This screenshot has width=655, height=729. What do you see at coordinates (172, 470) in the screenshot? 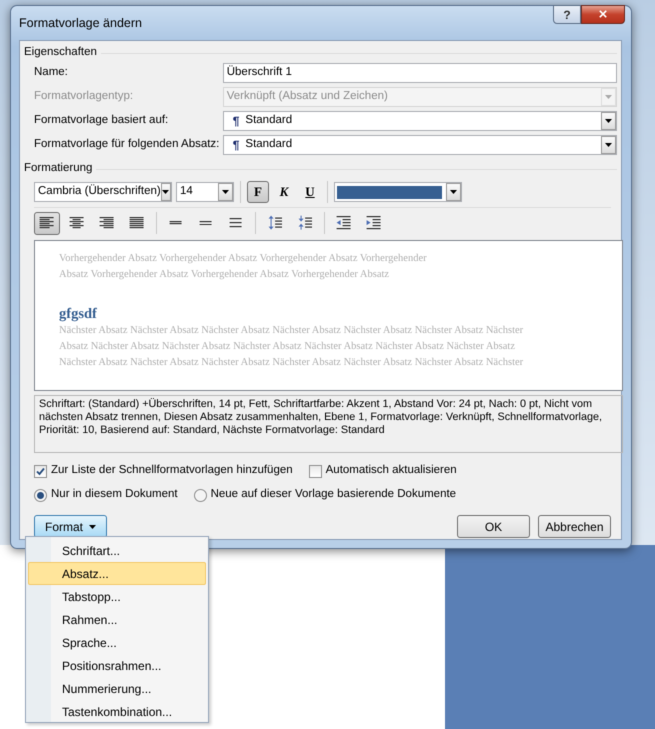
I see `checkbox-label: Zur Liste der Schnellformatvorlagen hinzufügen` at bounding box center [172, 470].